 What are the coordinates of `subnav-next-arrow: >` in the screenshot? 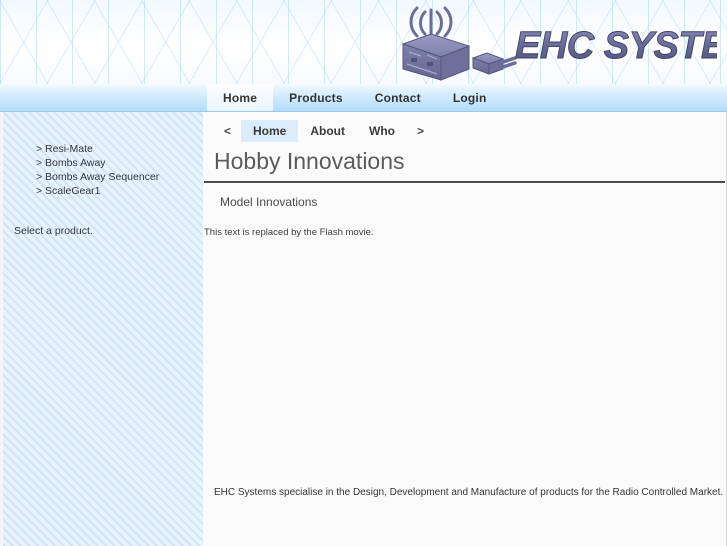 It's located at (420, 131).